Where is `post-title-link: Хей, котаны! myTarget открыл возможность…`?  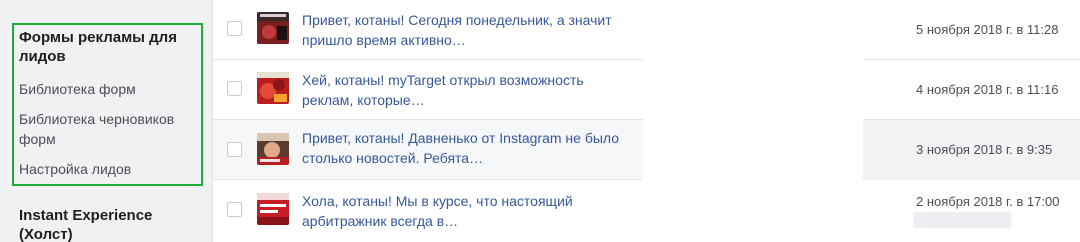 post-title-link: Хей, котаны! myTarget открыл возможность… is located at coordinates (467, 90).